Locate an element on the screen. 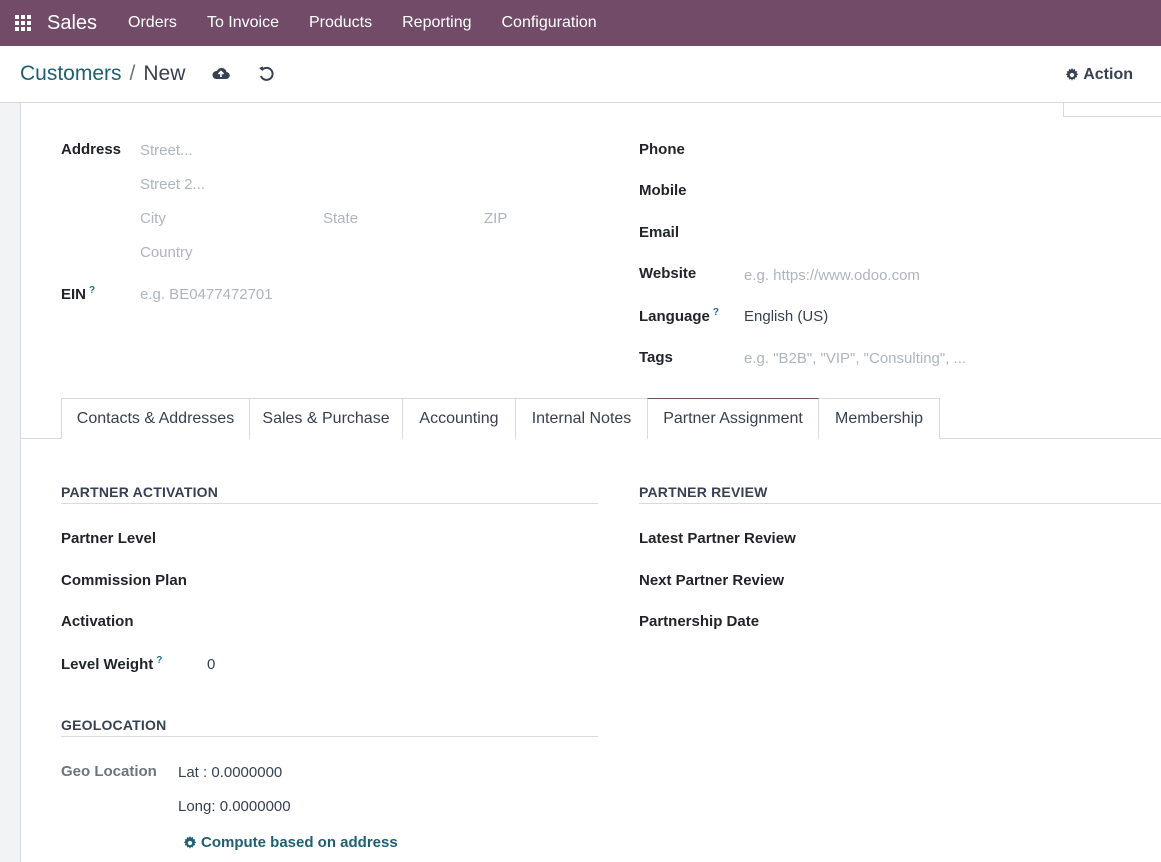  level-weight-label-text: Level Weight is located at coordinates (107, 664).